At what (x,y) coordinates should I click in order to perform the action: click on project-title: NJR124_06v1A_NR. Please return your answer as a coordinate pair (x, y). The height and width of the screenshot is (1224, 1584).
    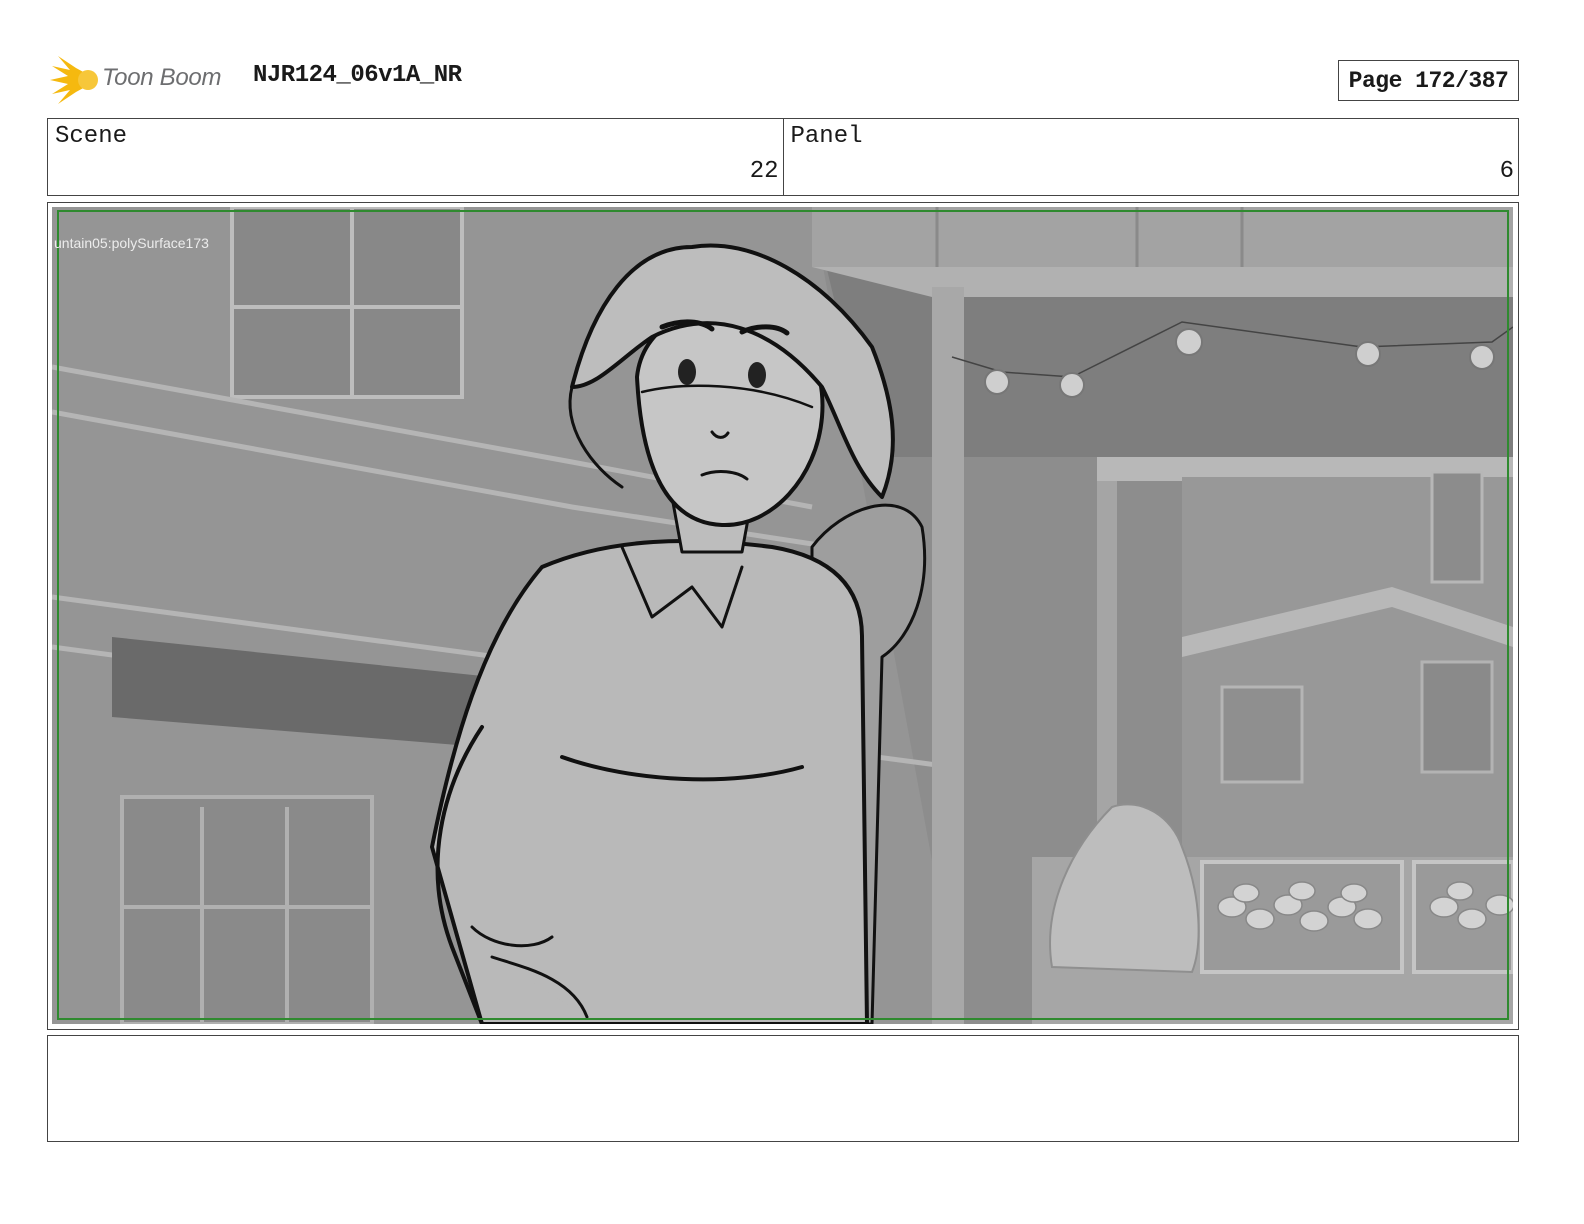
    Looking at the image, I should click on (357, 75).